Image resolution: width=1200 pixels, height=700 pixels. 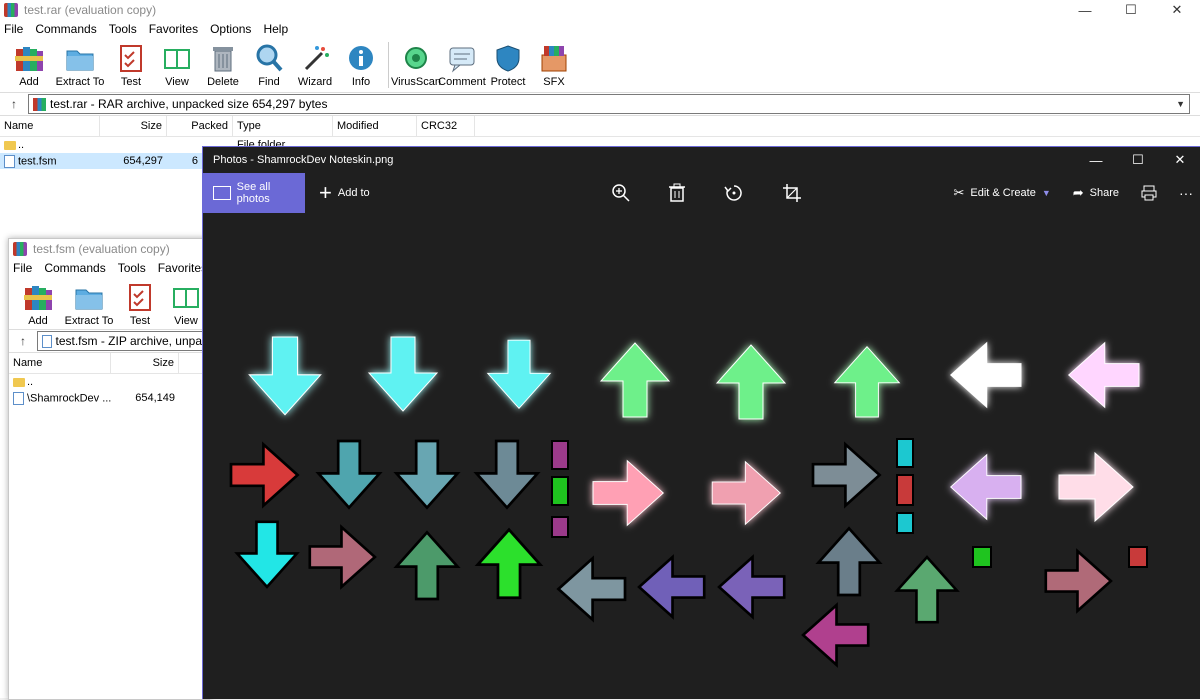 I want to click on col-crc32: CRC32, so click(x=446, y=126).